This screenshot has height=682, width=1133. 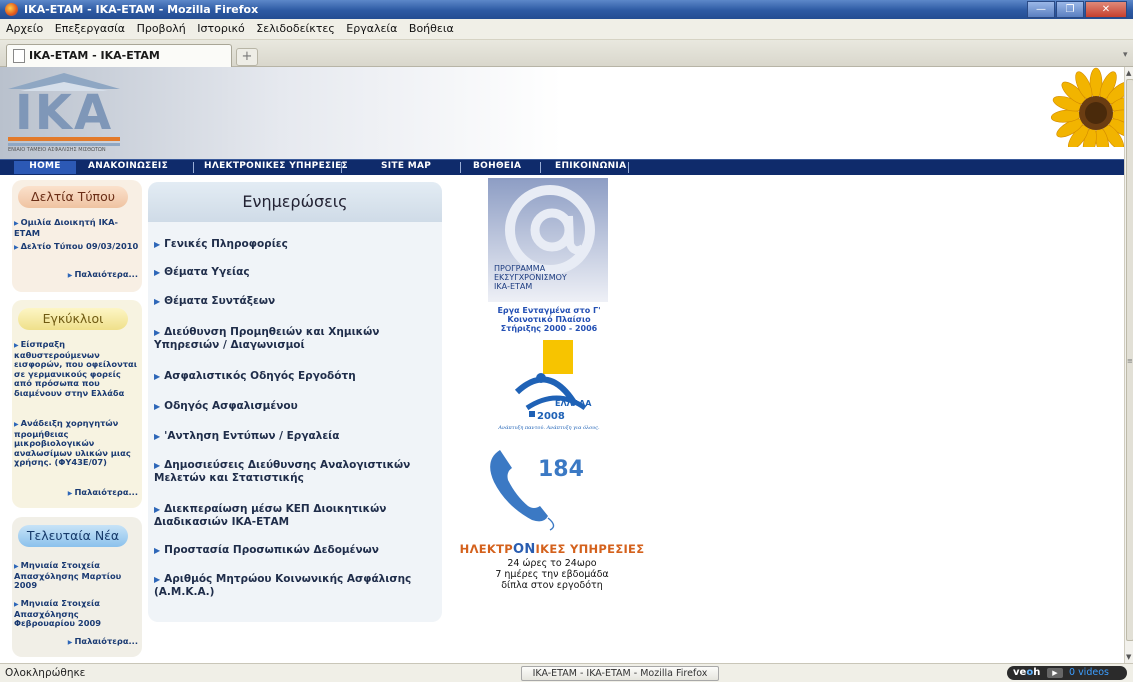 I want to click on nav-sitemap: SITE MAP, so click(x=406, y=166).